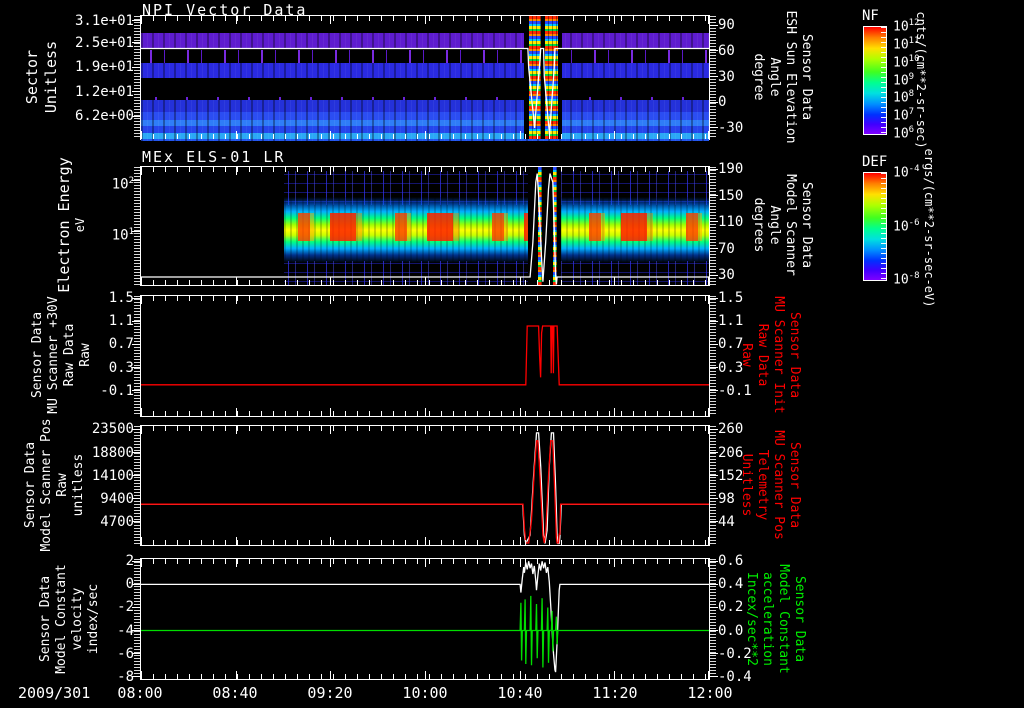  Describe the element at coordinates (904, 97) in the screenshot. I see `colorbar-tick-label: 108` at that location.